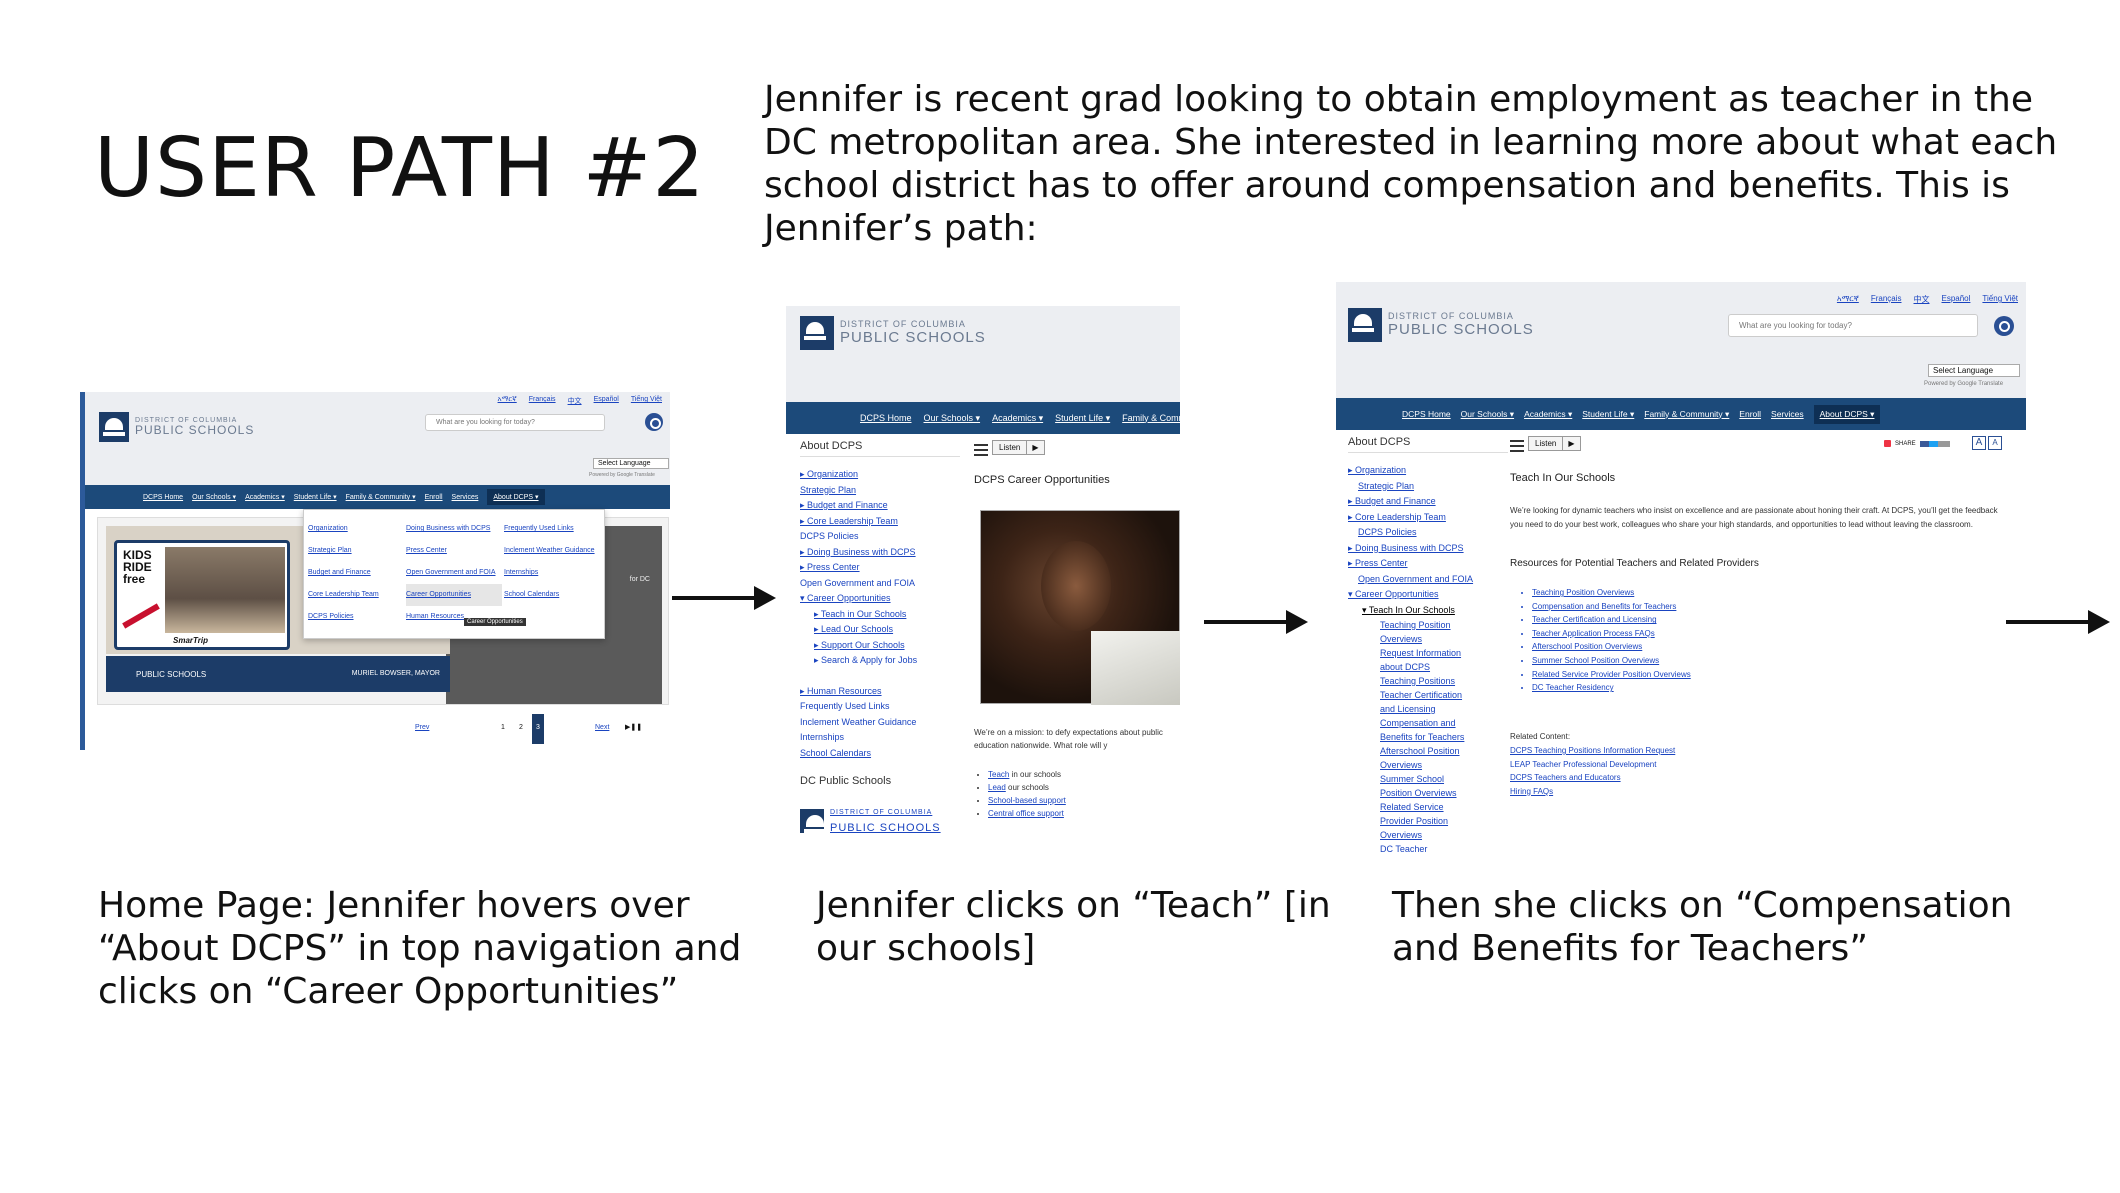  I want to click on resource-link: Teacher Certification and Licensing, so click(1611, 620).